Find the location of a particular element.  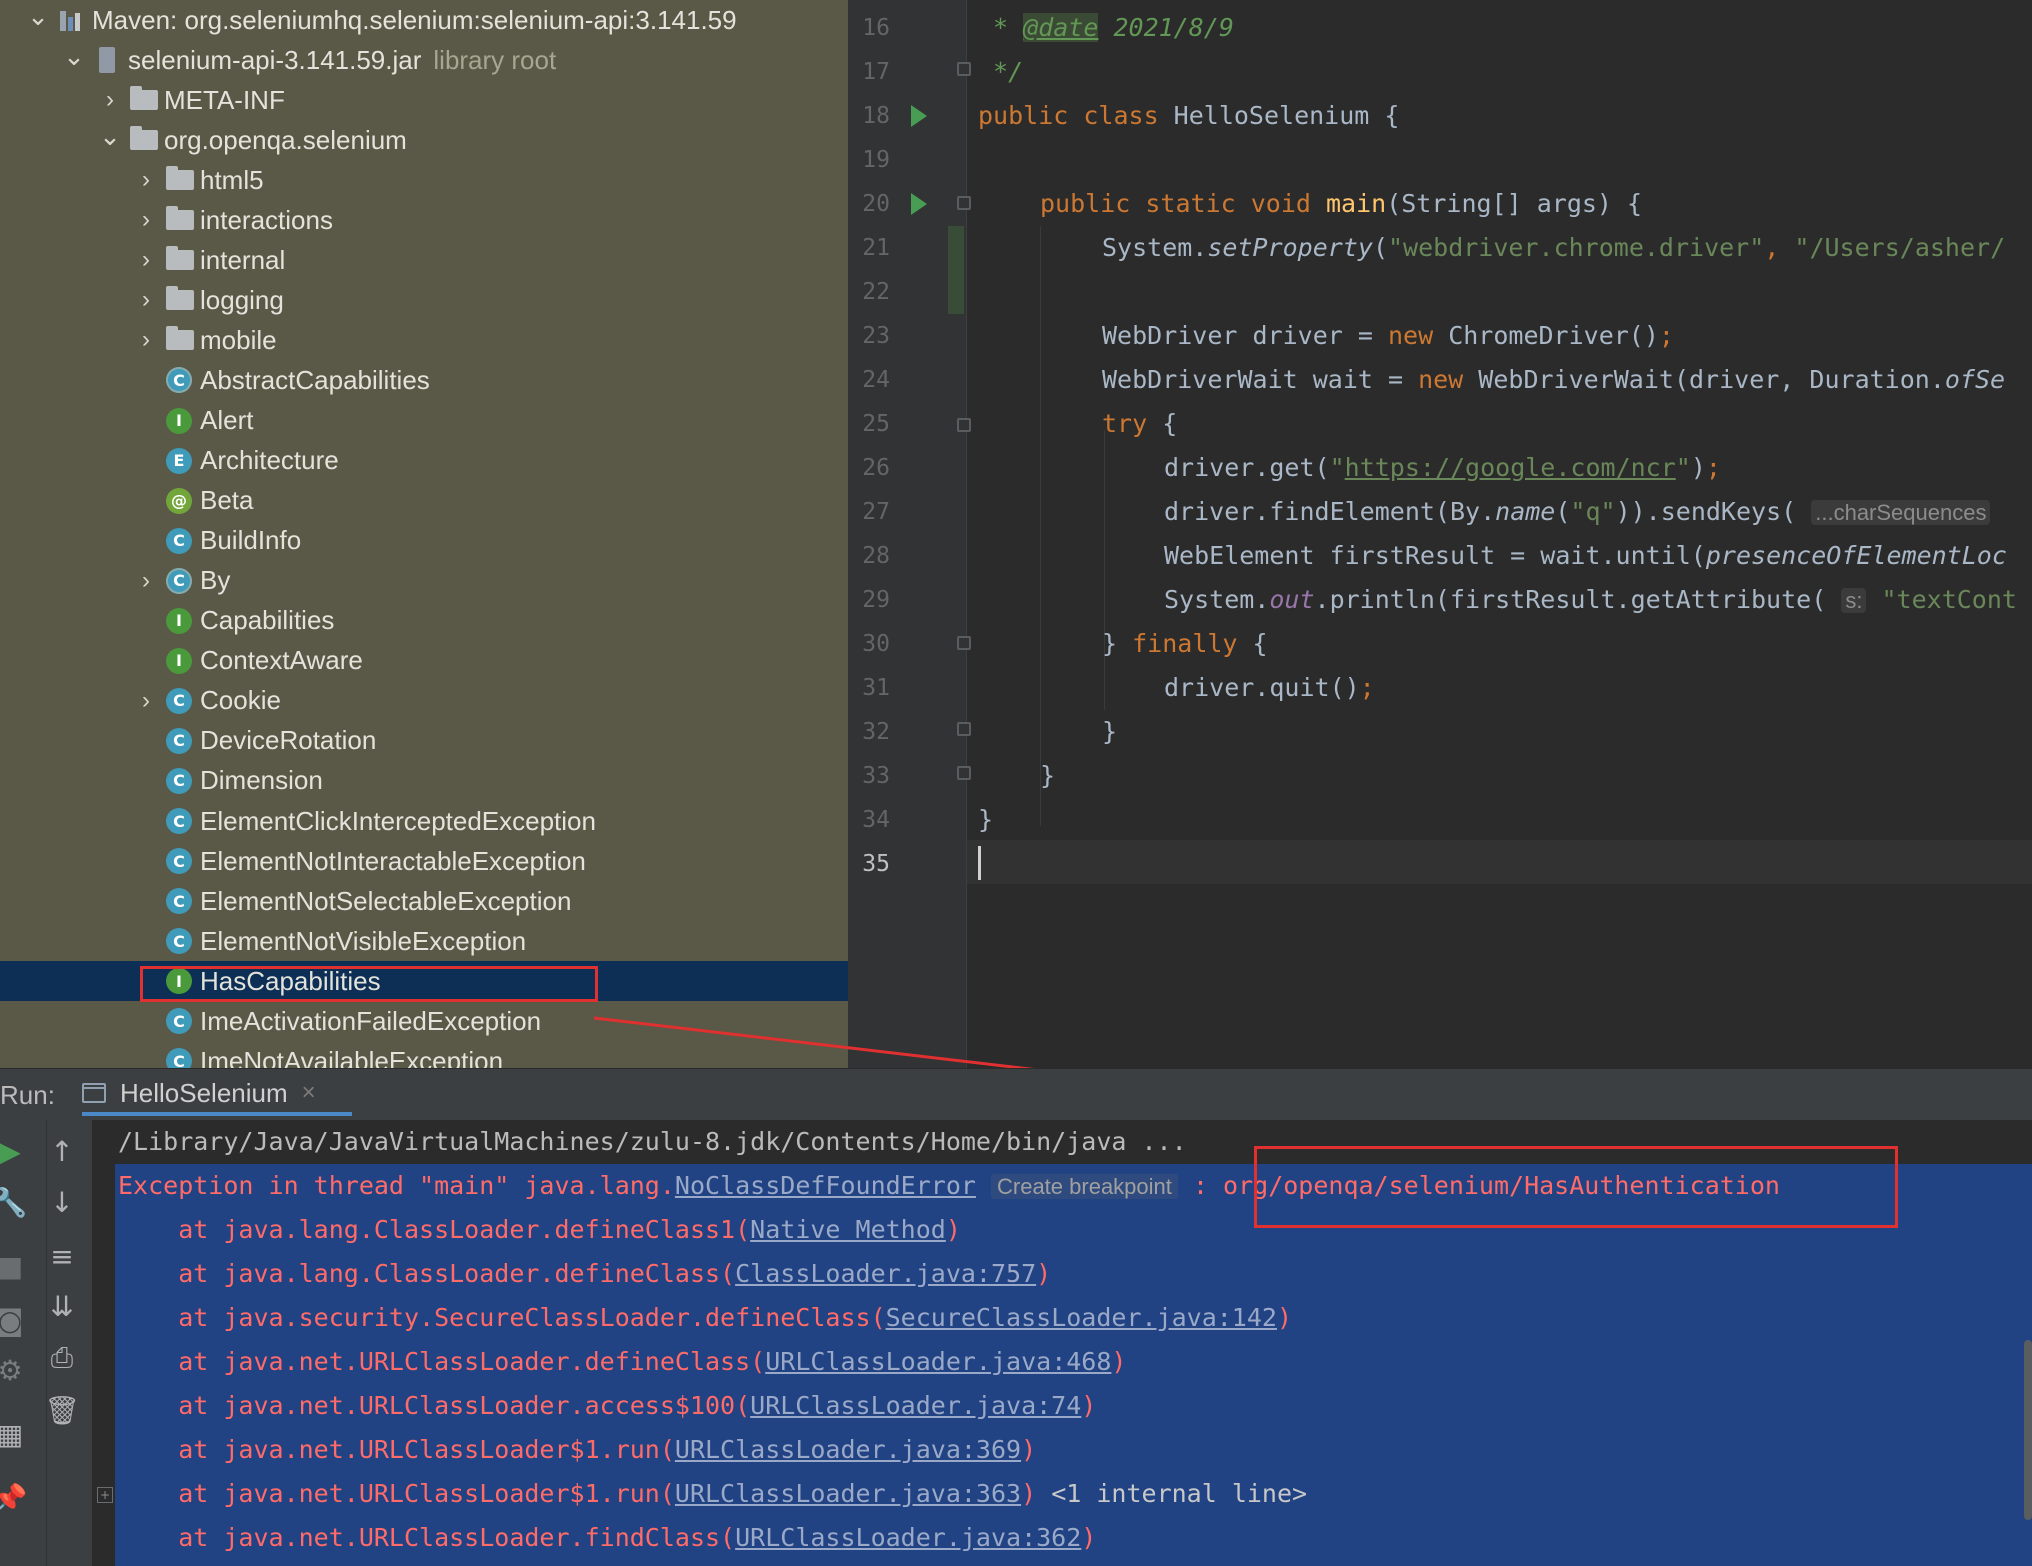

source-link: URLClassLoader.java:369 is located at coordinates (848, 1449).